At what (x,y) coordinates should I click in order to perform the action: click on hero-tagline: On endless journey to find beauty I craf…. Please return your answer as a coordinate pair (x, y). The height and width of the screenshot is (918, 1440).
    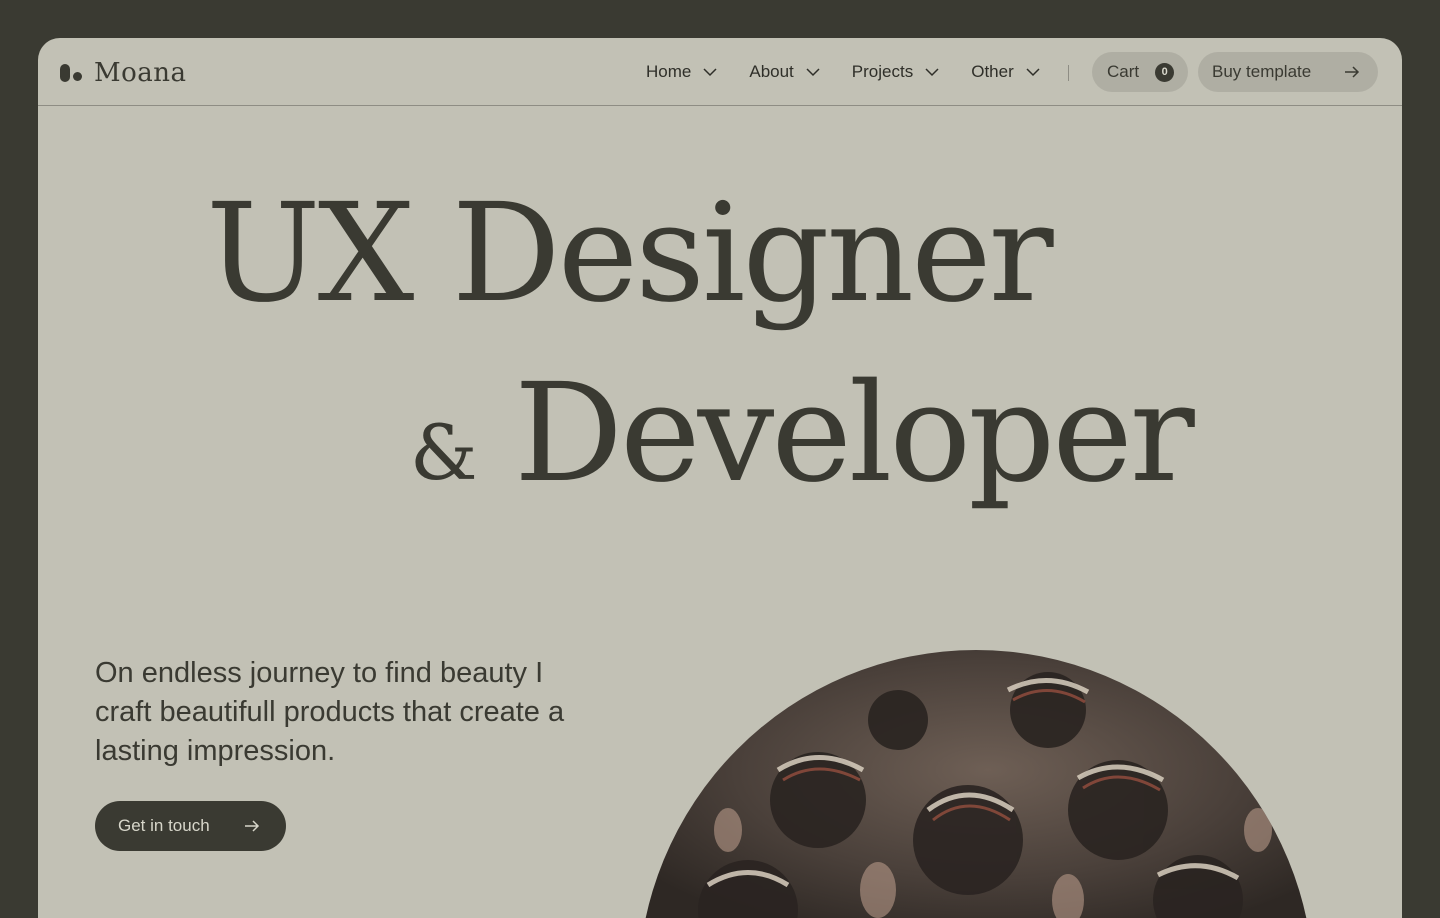
    Looking at the image, I should click on (330, 712).